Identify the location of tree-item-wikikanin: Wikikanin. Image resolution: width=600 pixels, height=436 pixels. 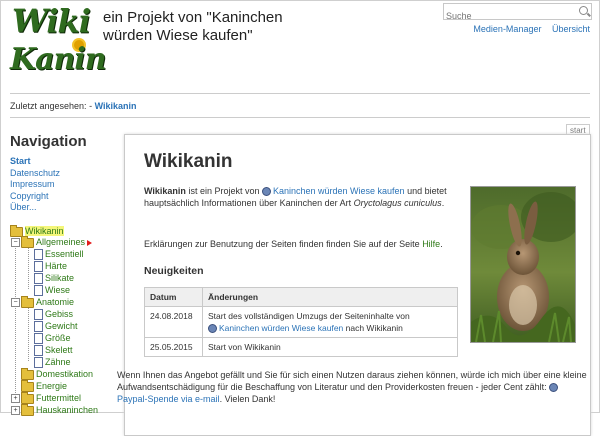
(37, 230).